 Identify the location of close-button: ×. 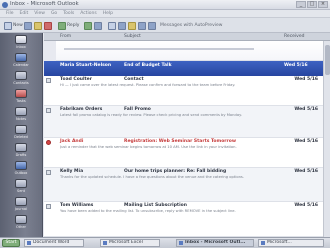
(323, 4).